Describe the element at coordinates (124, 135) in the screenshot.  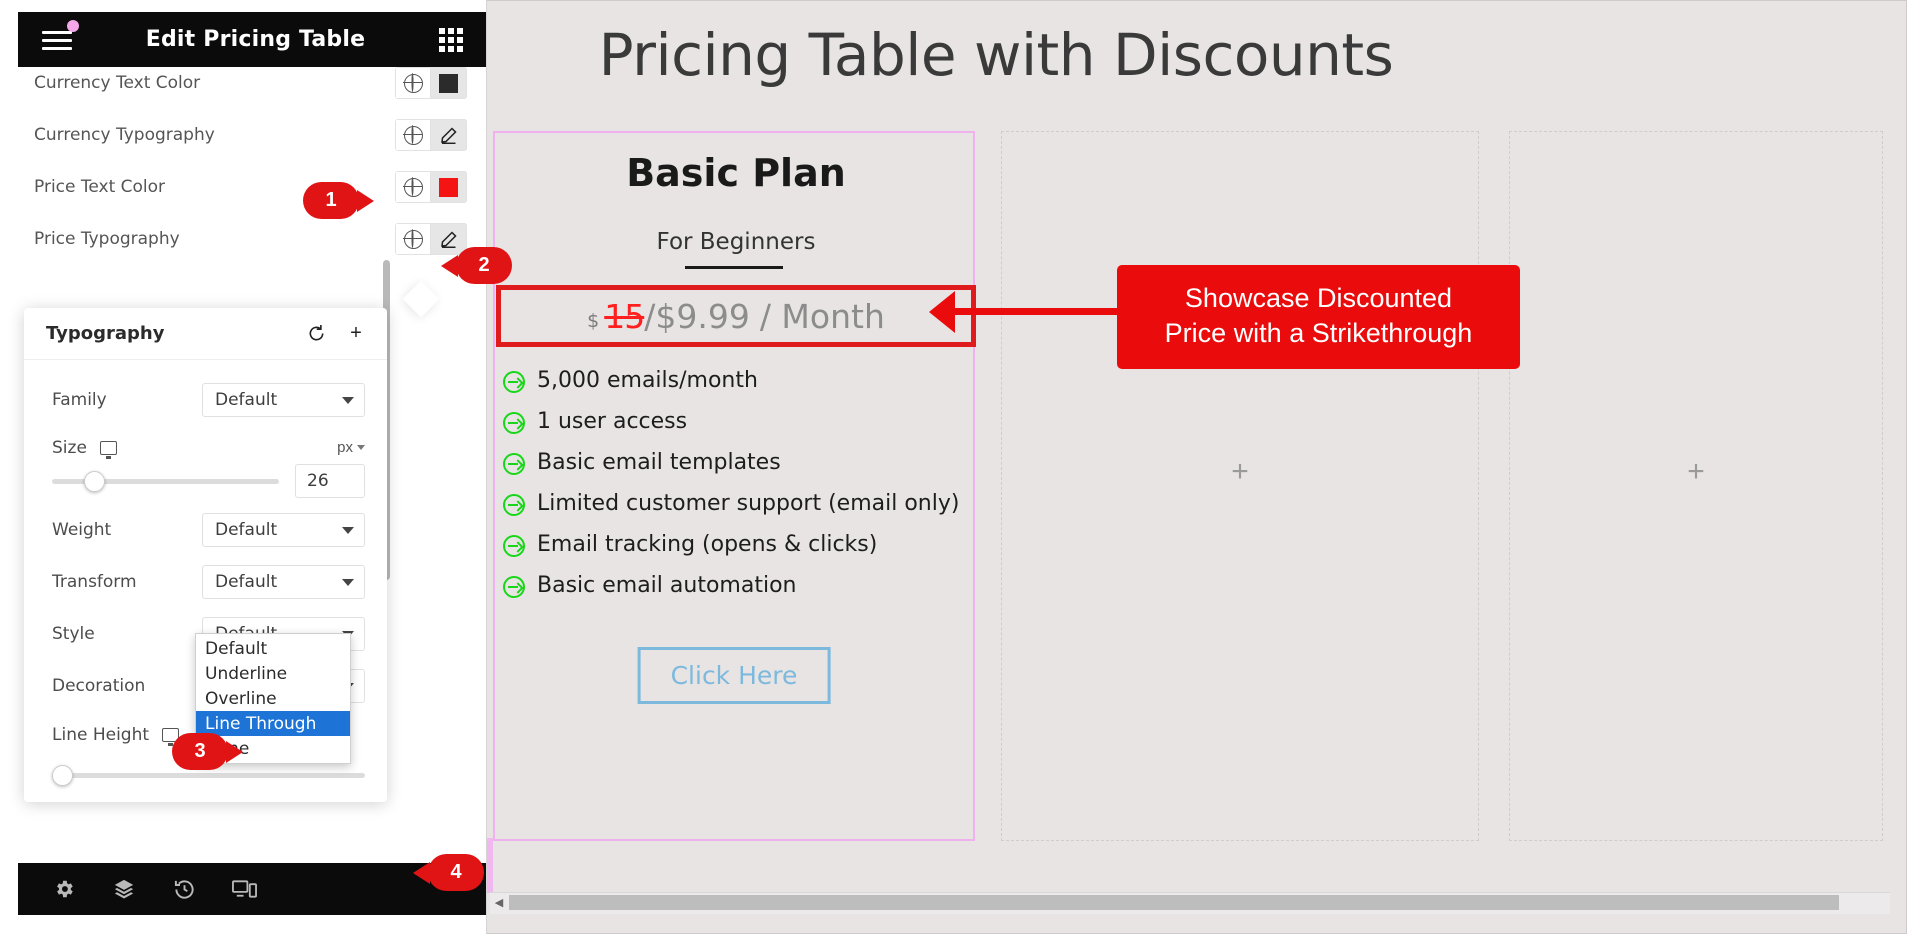
I see `setting-label: Currency Typography` at that location.